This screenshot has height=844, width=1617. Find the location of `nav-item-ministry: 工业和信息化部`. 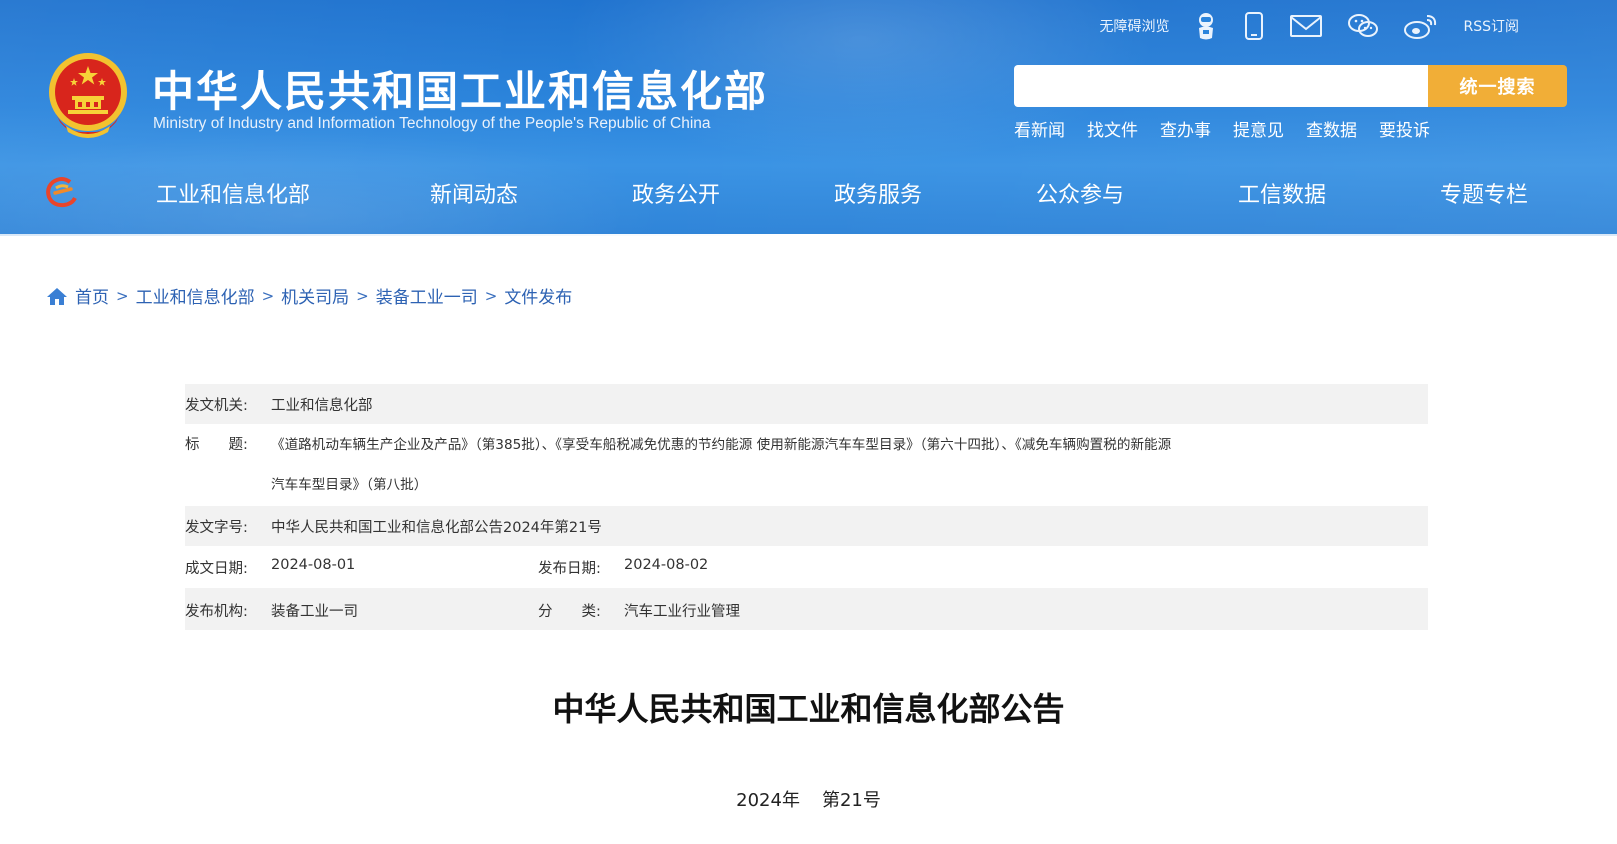

nav-item-ministry: 工业和信息化部 is located at coordinates (233, 196).